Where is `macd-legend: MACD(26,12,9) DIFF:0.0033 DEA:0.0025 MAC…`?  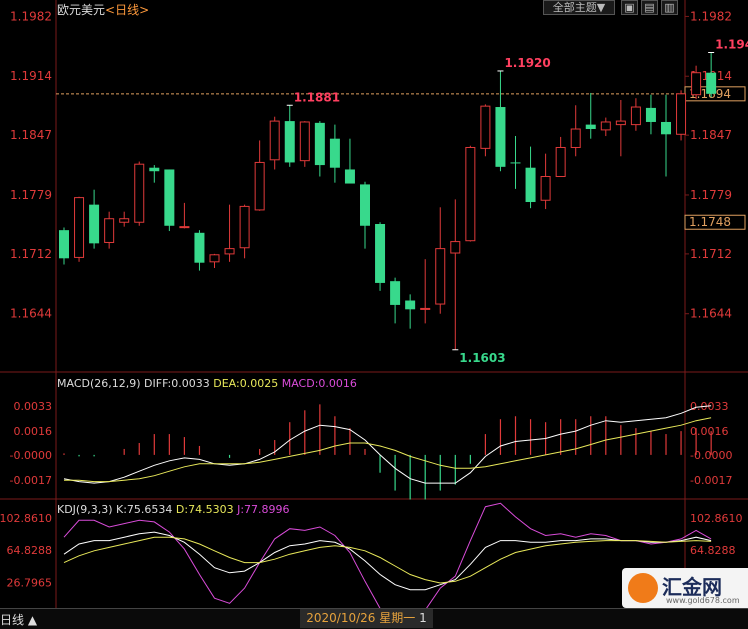 macd-legend: MACD(26,12,9) DIFF:0.0033 DEA:0.0025 MAC… is located at coordinates (207, 383).